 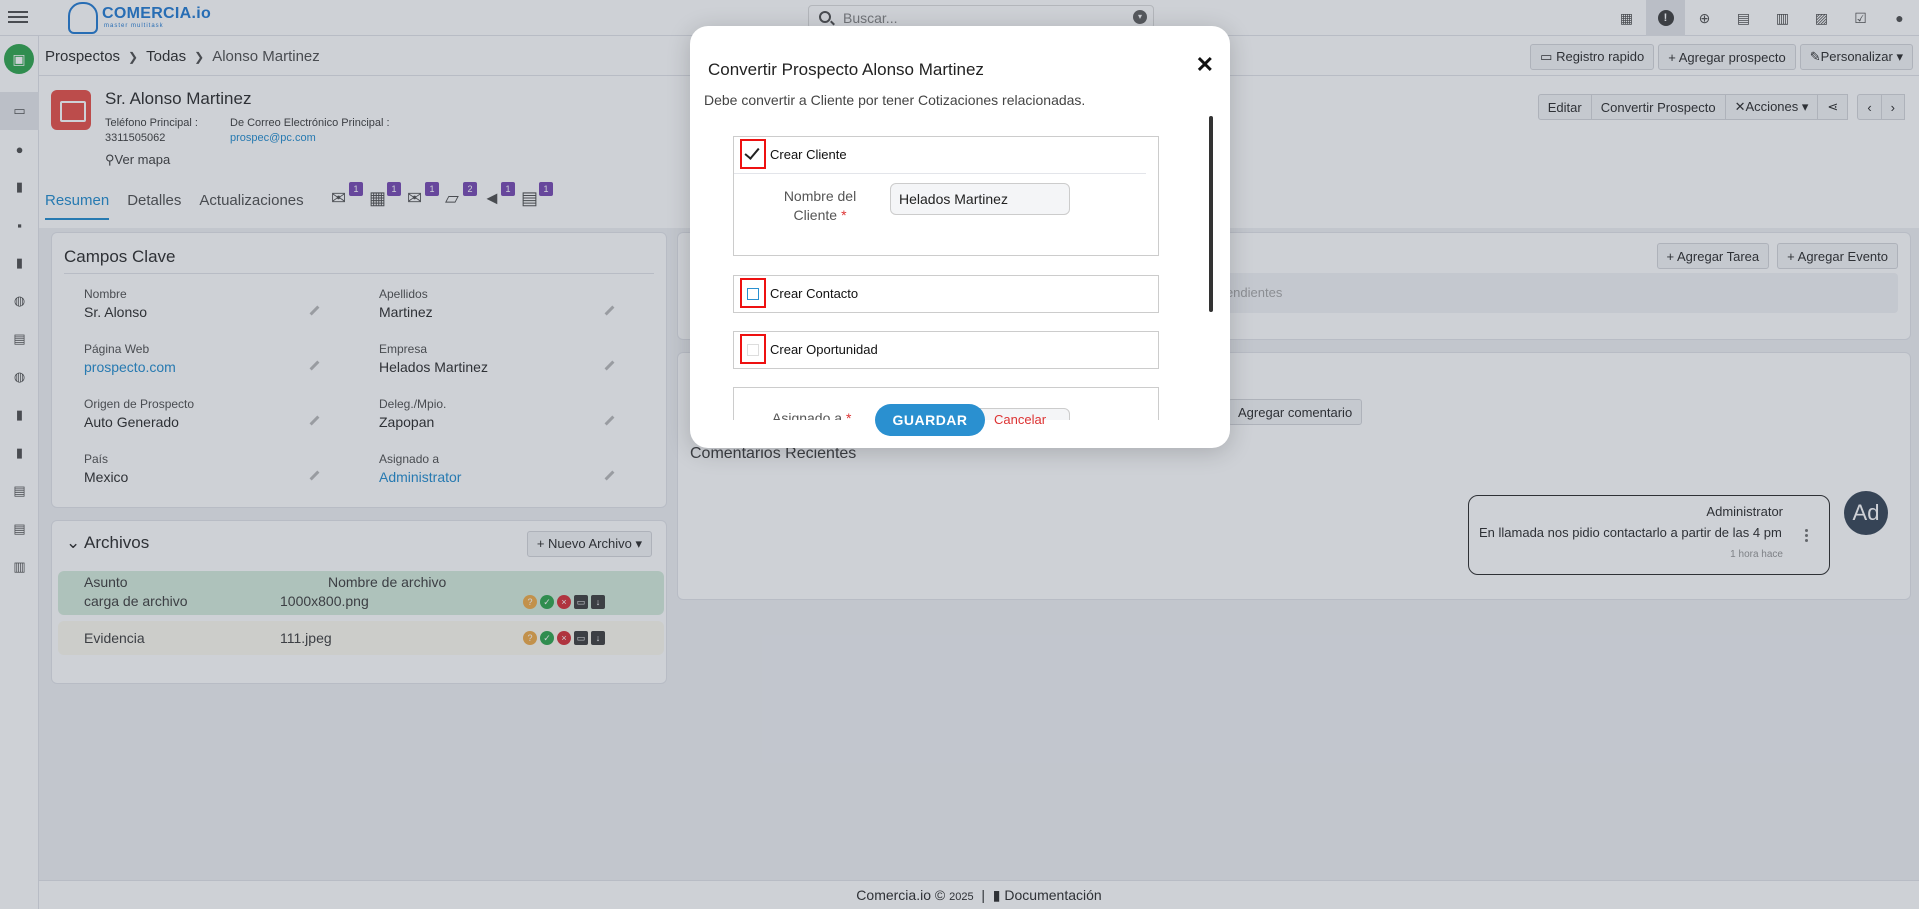 What do you see at coordinates (815, 215) in the screenshot?
I see `nombre-cliente-label-2: Cliente` at bounding box center [815, 215].